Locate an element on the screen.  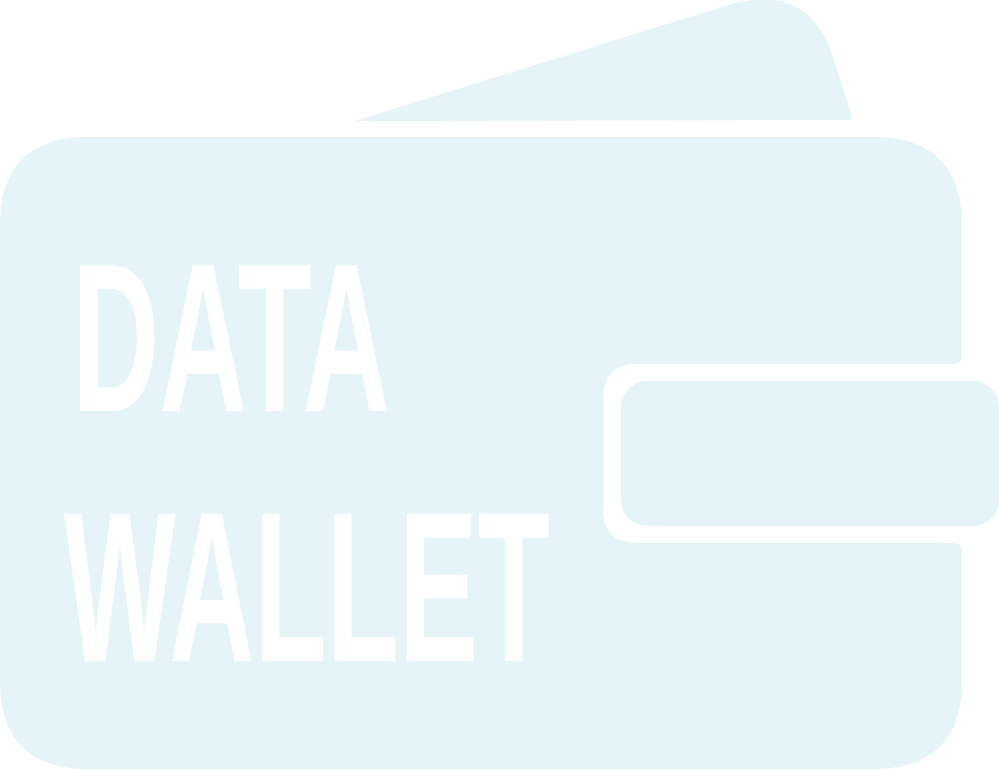
wallet-clasp-shape is located at coordinates (810, 453).